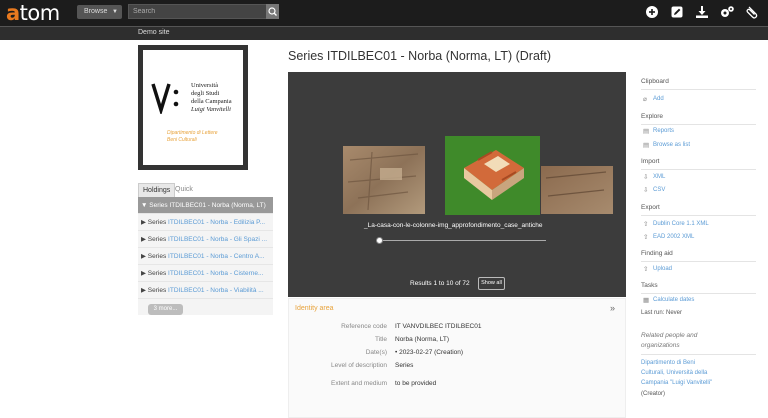 The width and height of the screenshot is (768, 418). I want to click on settings-icon, so click(726, 12).